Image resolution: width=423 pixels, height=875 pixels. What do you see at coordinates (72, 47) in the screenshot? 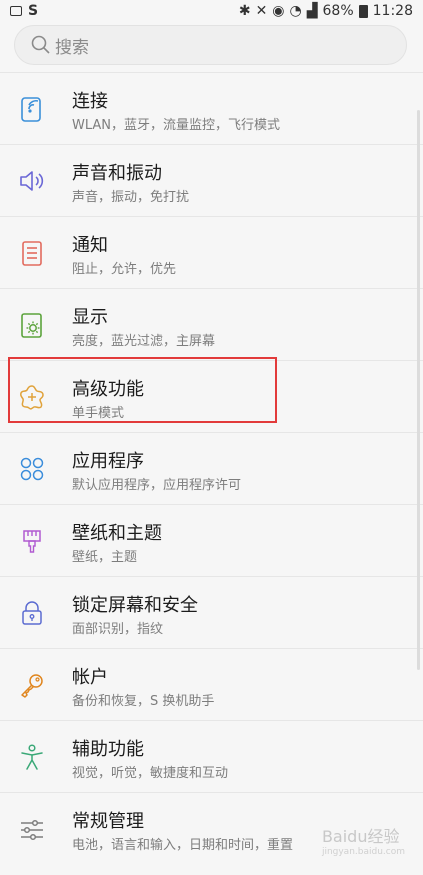
I see `search-placeholder: 搜索` at bounding box center [72, 47].